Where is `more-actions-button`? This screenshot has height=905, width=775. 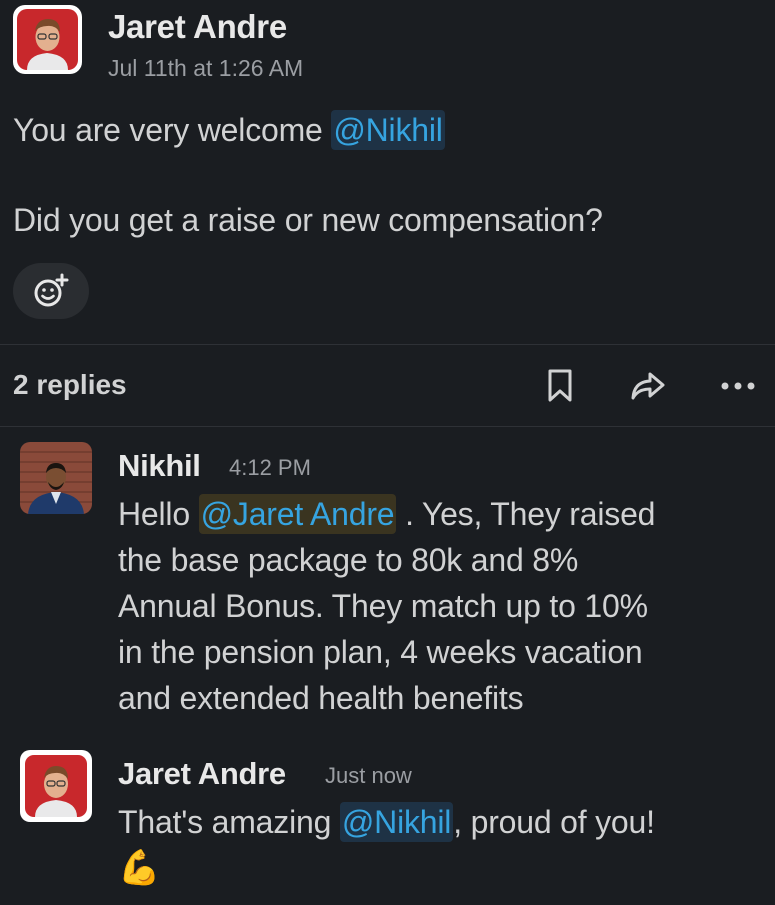 more-actions-button is located at coordinates (738, 386).